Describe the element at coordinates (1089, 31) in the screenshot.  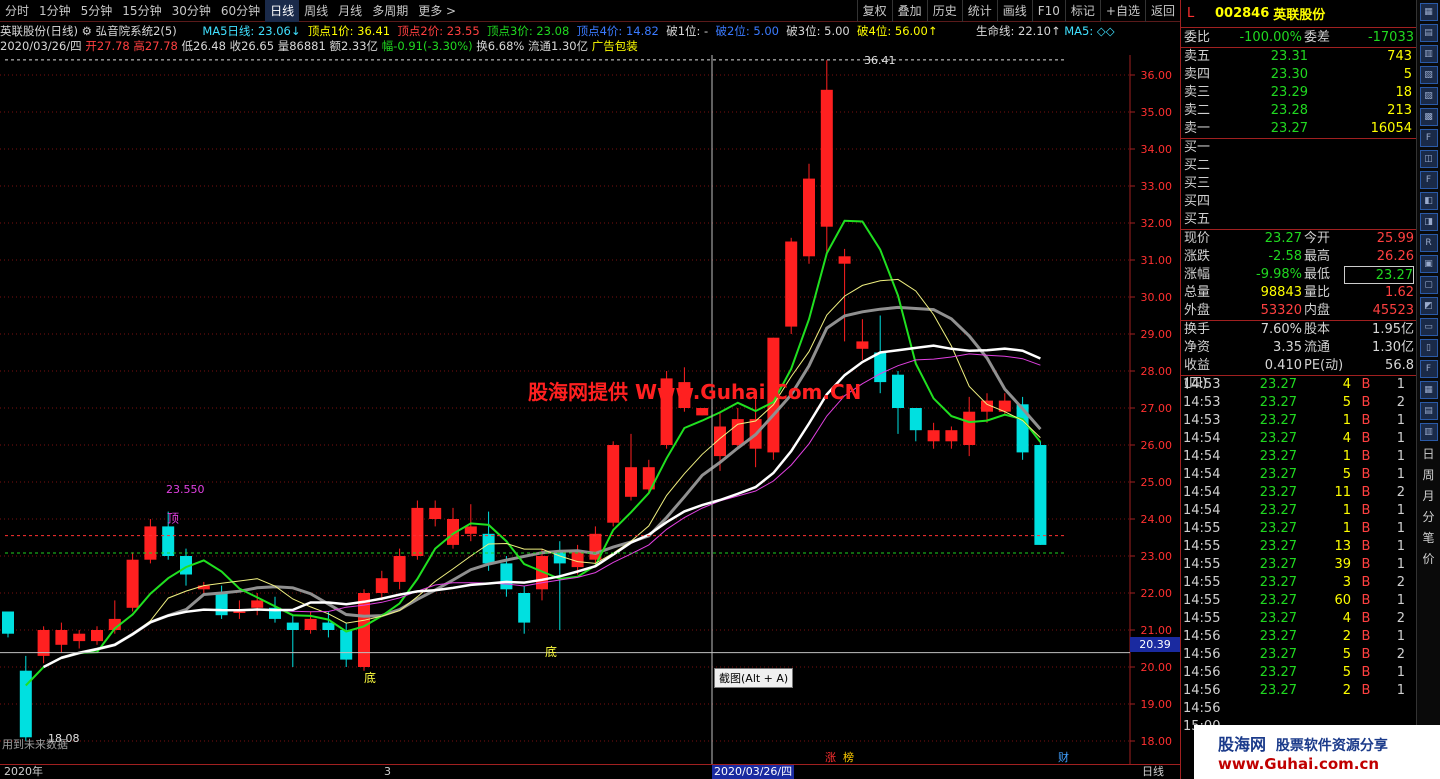
I see `ma5b-value: MA5: ◇◇` at that location.